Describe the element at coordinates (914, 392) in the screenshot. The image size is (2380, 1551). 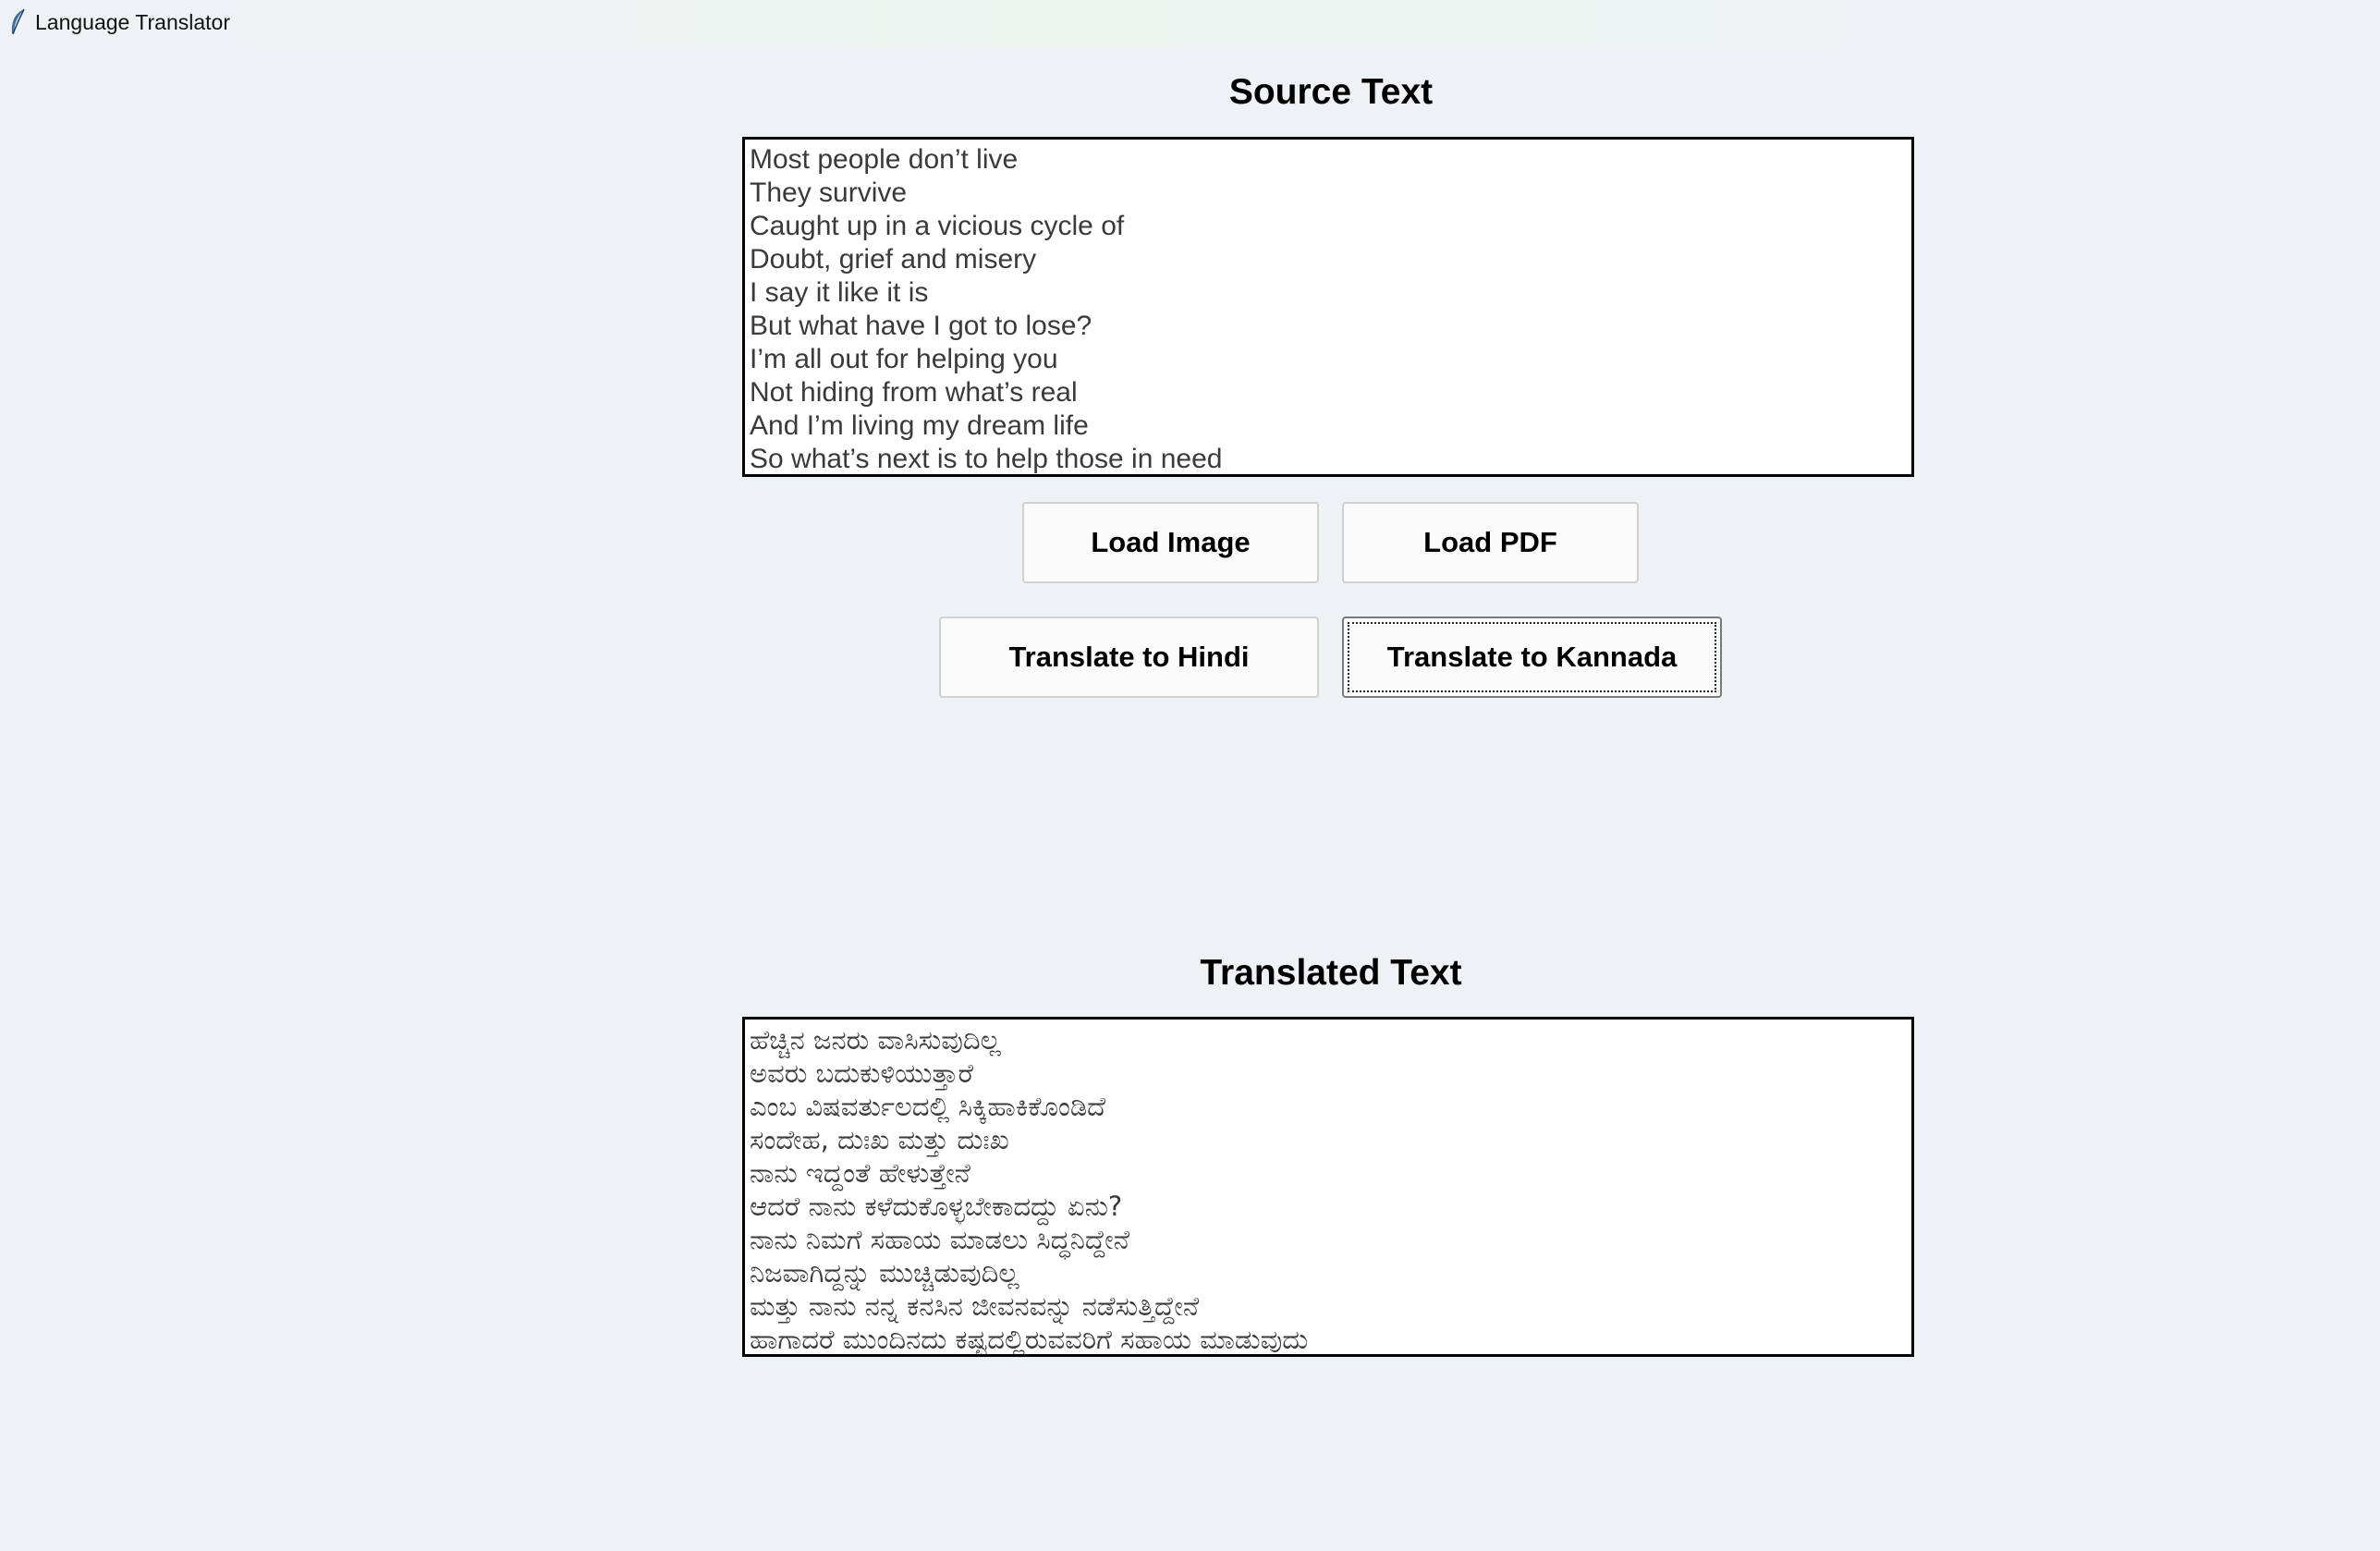
I see `source-line: Not hiding from what’s real` at that location.